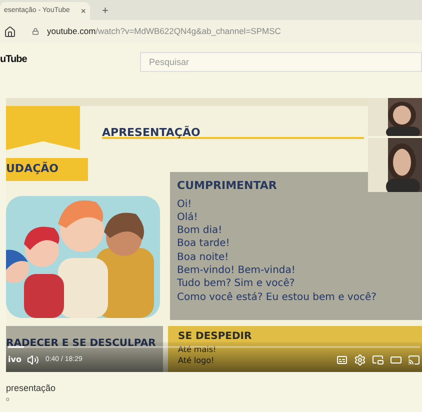 The height and width of the screenshot is (412, 422). Describe the element at coordinates (188, 217) in the screenshot. I see `greeting-phrase: Olá!` at that location.